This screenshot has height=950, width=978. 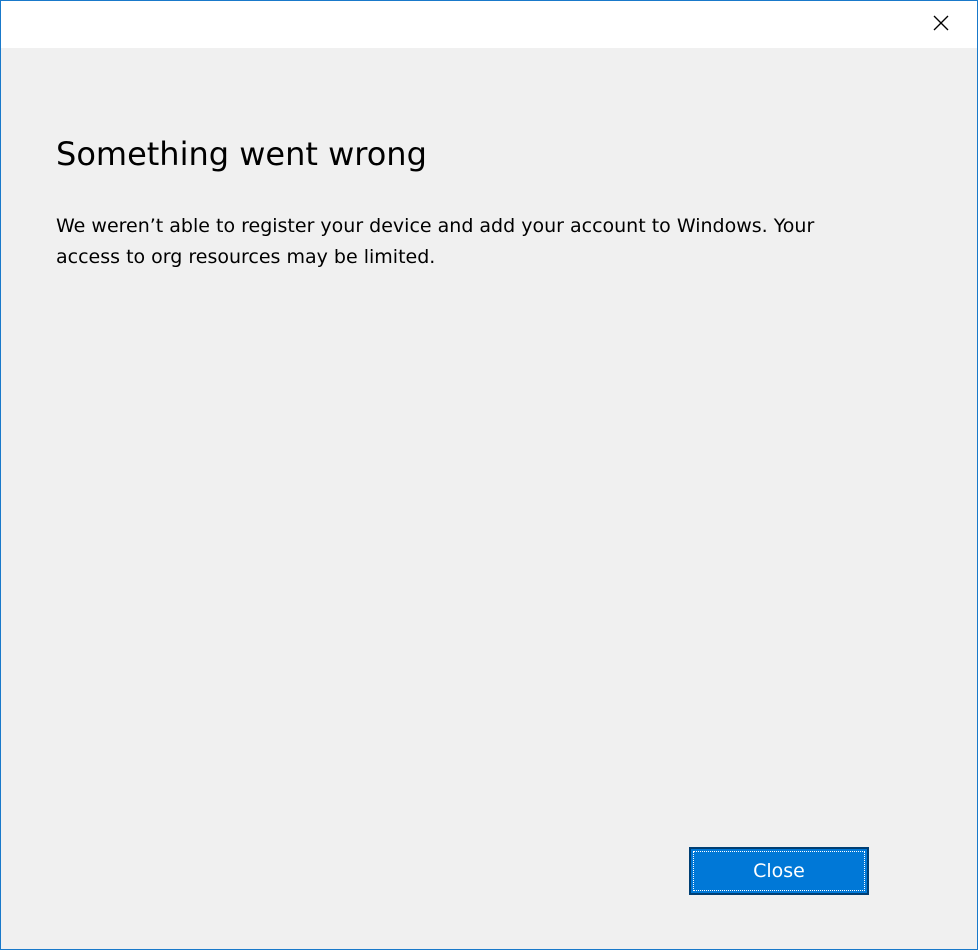 I want to click on close-button: Close, so click(x=779, y=871).